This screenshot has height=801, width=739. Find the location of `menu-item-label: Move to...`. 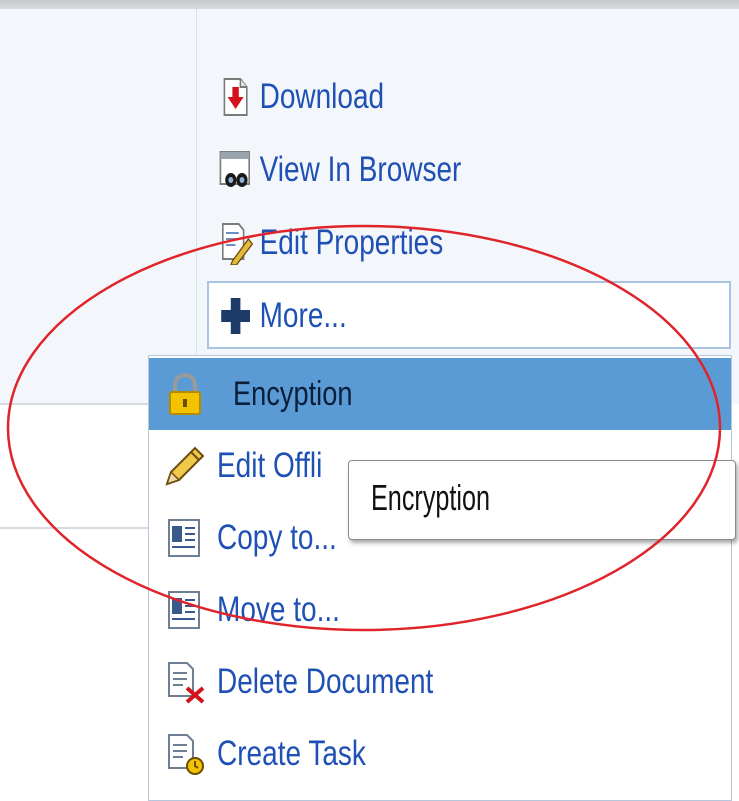

menu-item-label: Move to... is located at coordinates (278, 609).